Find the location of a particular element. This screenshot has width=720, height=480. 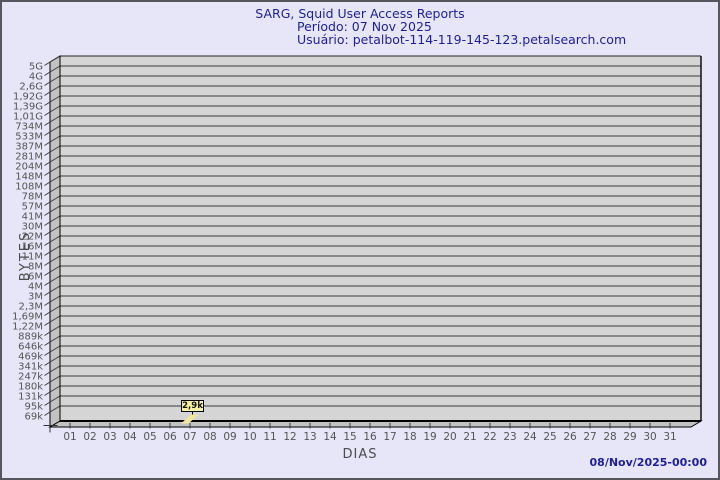

y-axis-title: BYTES is located at coordinates (25, 256).